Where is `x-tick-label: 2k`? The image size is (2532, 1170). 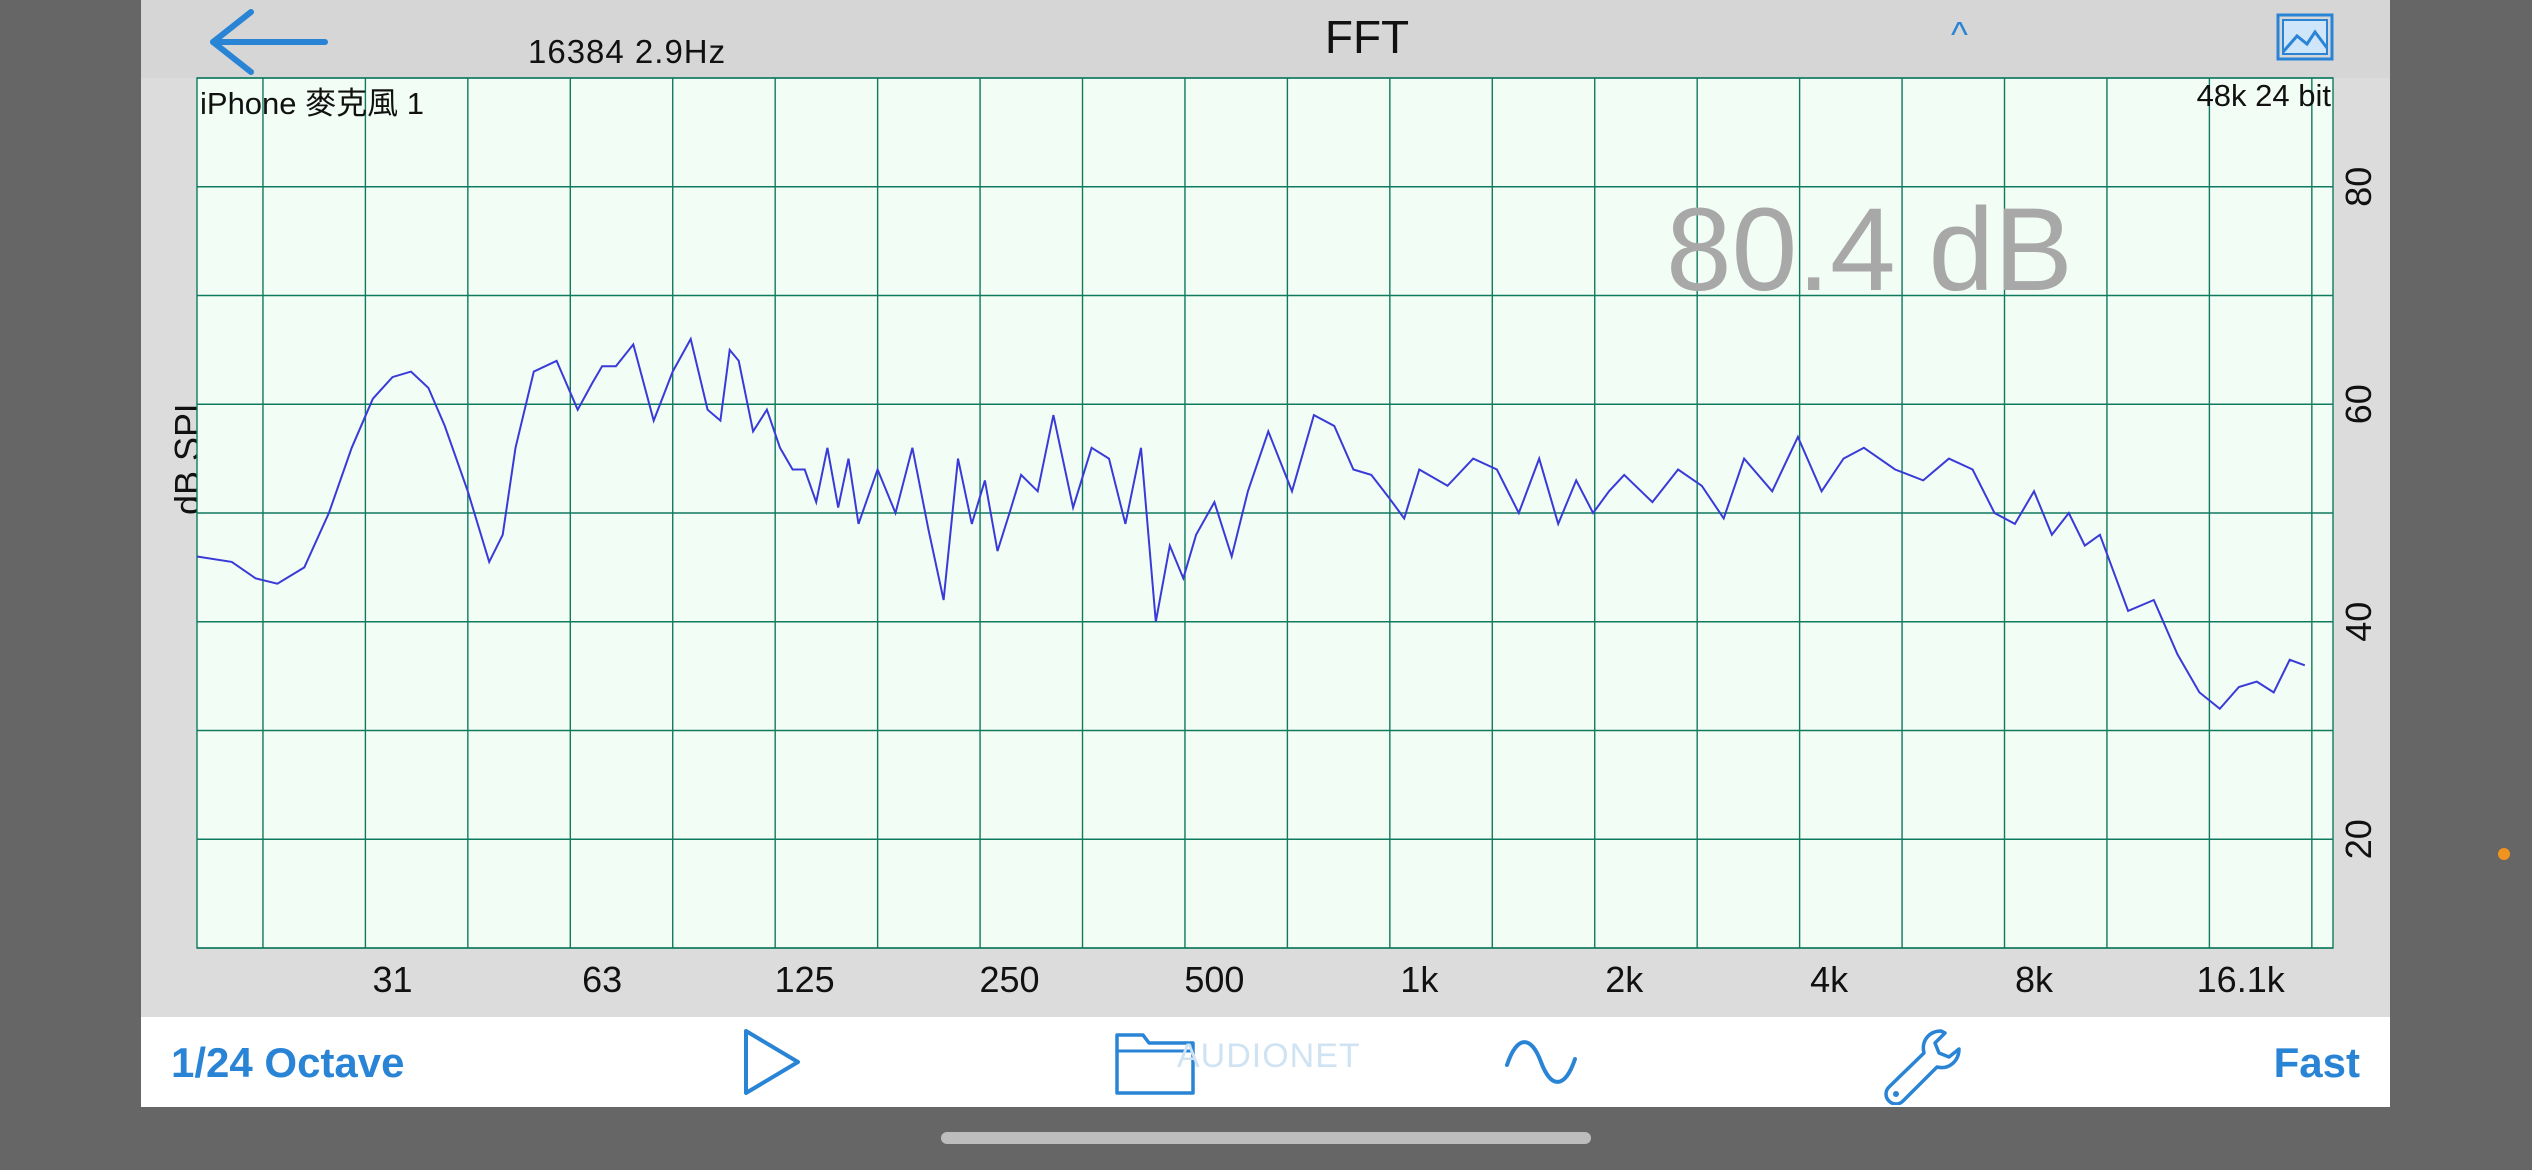 x-tick-label: 2k is located at coordinates (1624, 979).